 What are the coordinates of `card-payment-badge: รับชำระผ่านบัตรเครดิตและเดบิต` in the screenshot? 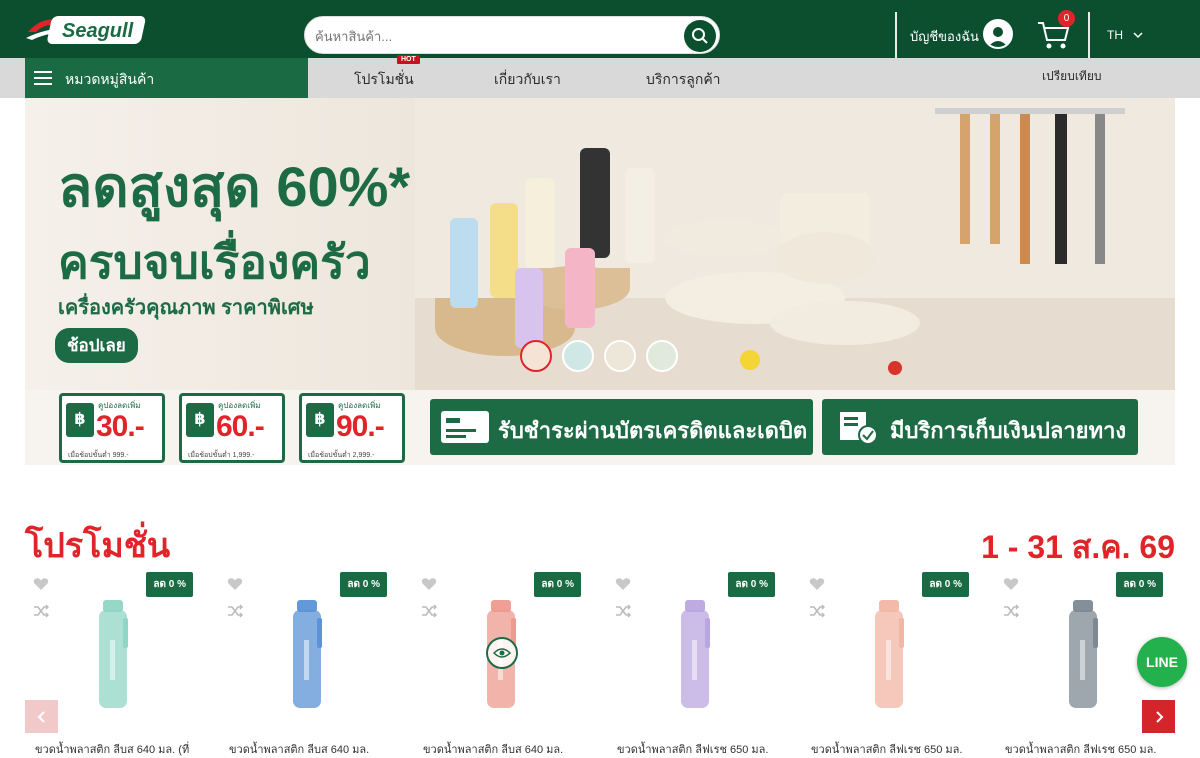 It's located at (621, 427).